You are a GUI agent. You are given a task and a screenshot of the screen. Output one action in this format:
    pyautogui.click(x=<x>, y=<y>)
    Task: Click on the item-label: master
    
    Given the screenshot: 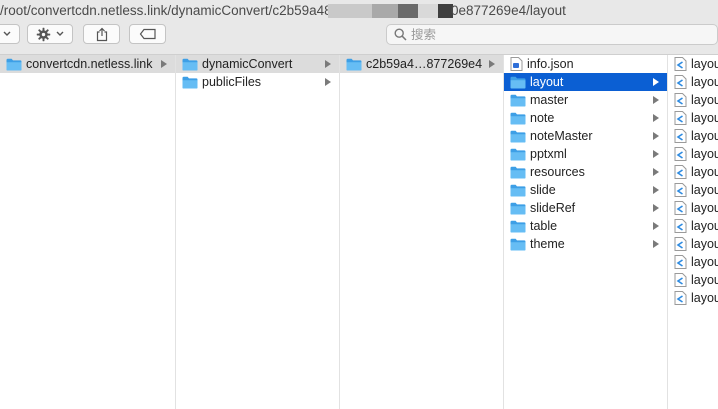 What is the action you would take?
    pyautogui.click(x=549, y=100)
    